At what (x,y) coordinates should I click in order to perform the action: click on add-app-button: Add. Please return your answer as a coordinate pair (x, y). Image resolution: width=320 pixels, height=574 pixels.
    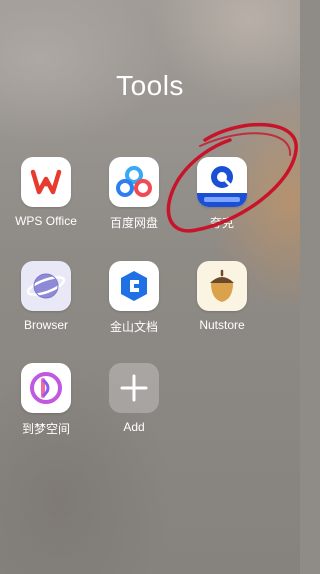
    Looking at the image, I should click on (134, 398).